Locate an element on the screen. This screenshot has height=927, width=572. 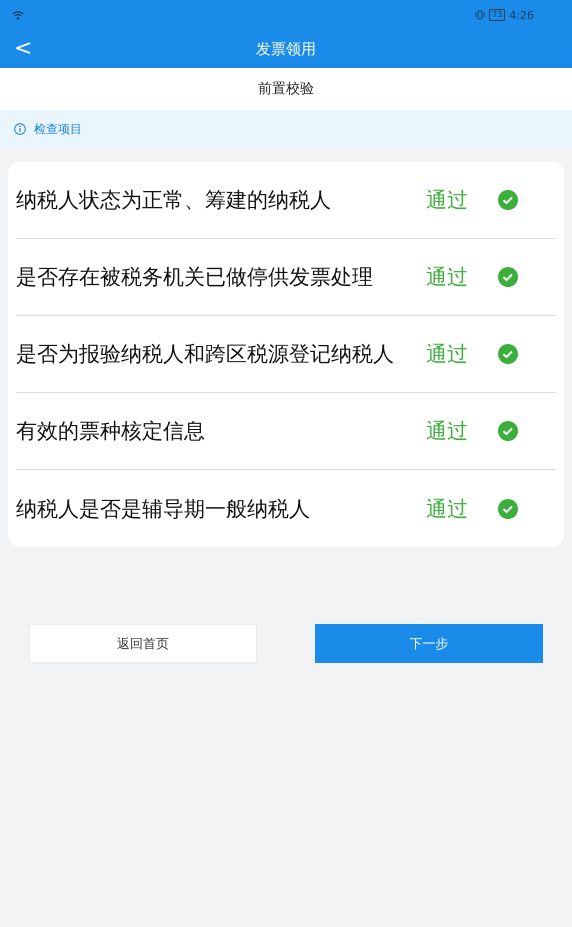
vibrate-icon is located at coordinates (480, 15).